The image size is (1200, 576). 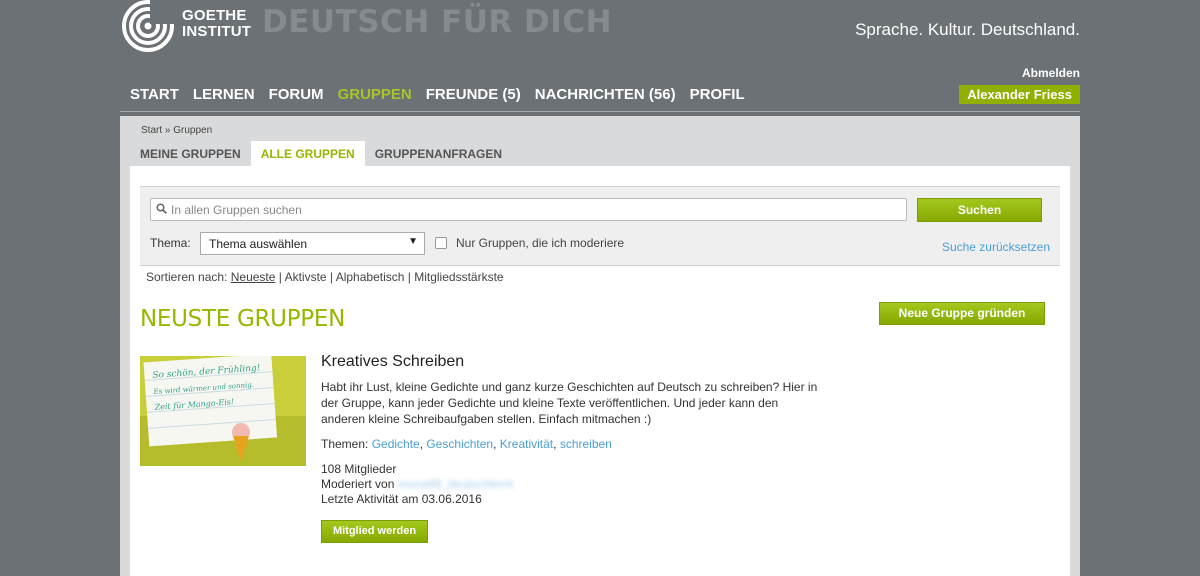 I want to click on new-group-button: Neue Gruppe gründen, so click(x=962, y=313).